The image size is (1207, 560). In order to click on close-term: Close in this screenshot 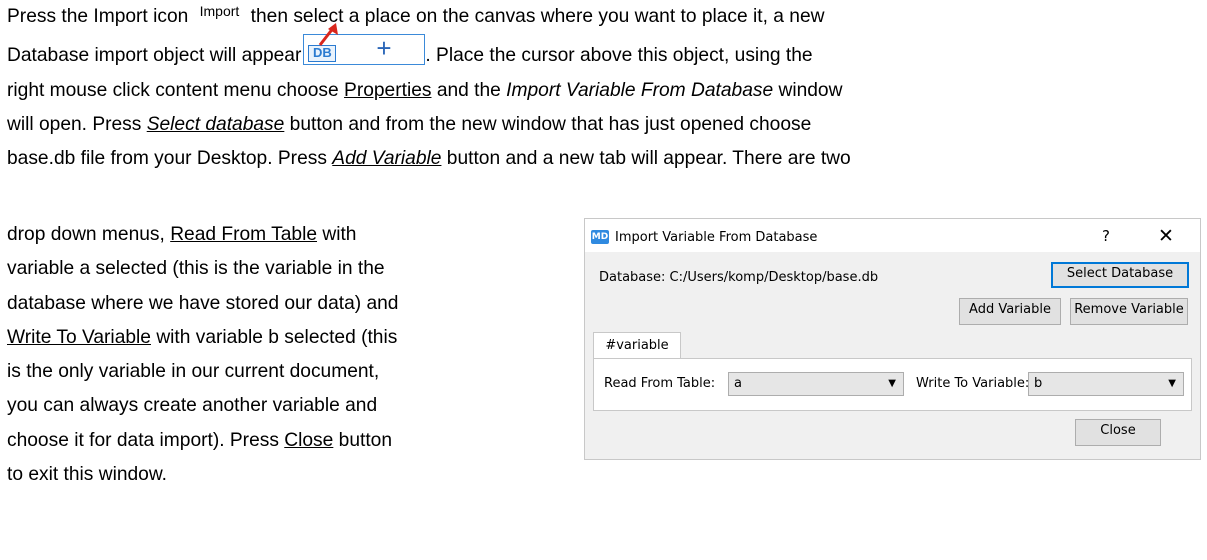, I will do `click(309, 440)`.